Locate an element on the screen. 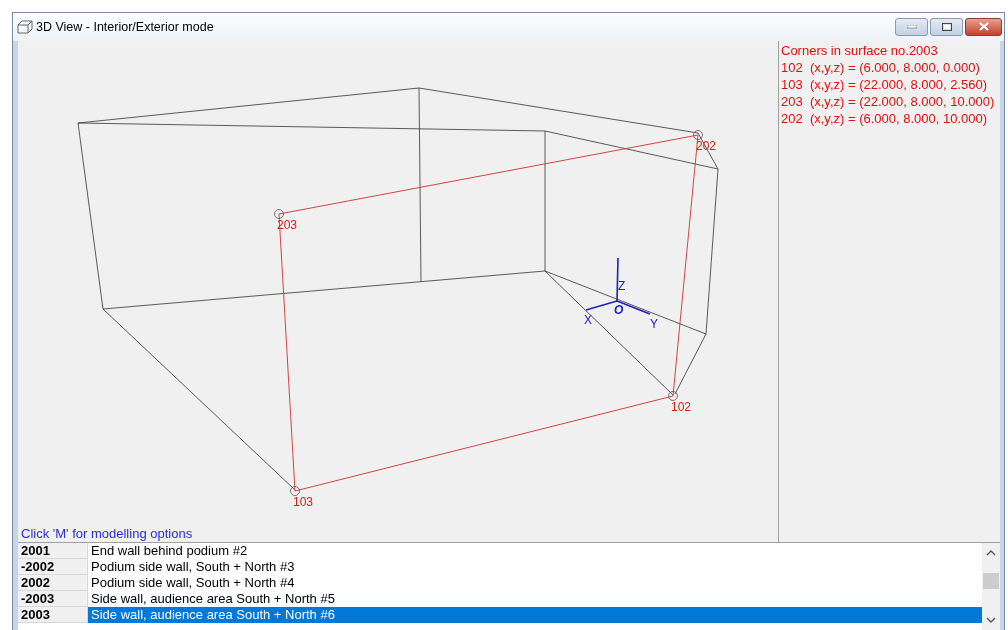 This screenshot has width=1008, height=630. surface-name: Side wall, audience area South + North #6 is located at coordinates (535, 614).